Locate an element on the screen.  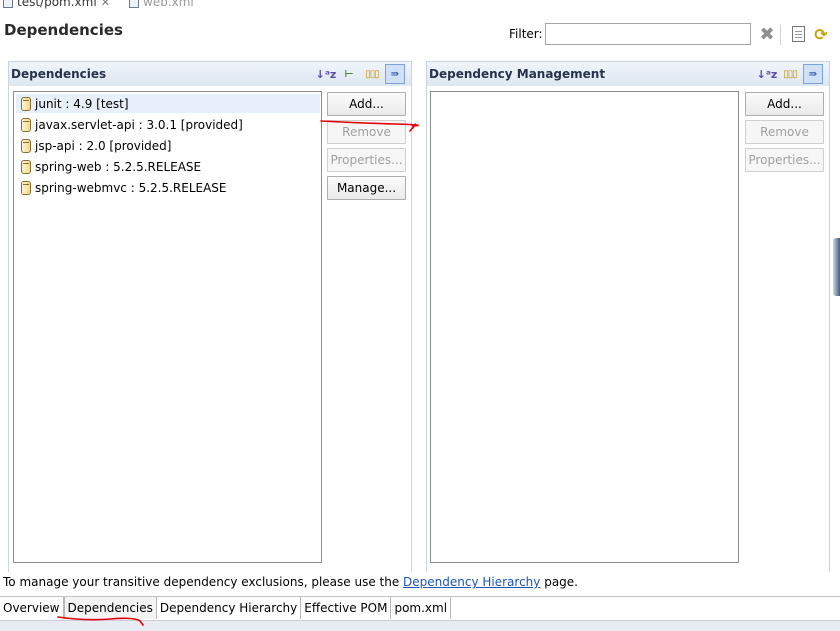
tree-icon: ⊢ is located at coordinates (349, 74).